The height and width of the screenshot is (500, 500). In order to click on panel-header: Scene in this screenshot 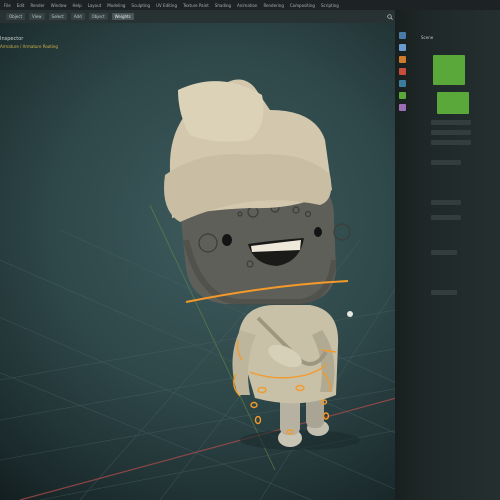, I will do `click(427, 37)`.